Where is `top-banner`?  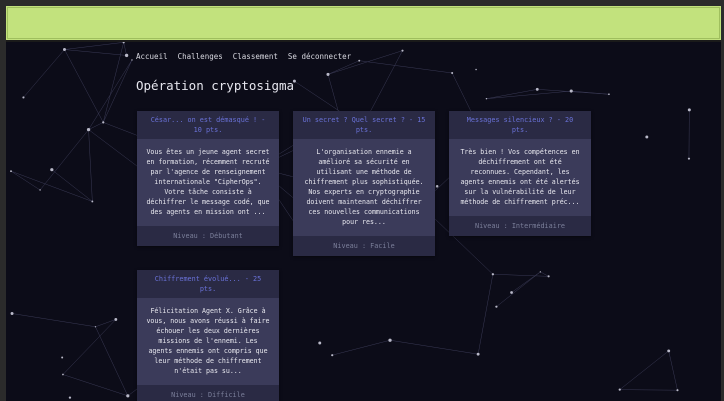
top-banner is located at coordinates (363, 24).